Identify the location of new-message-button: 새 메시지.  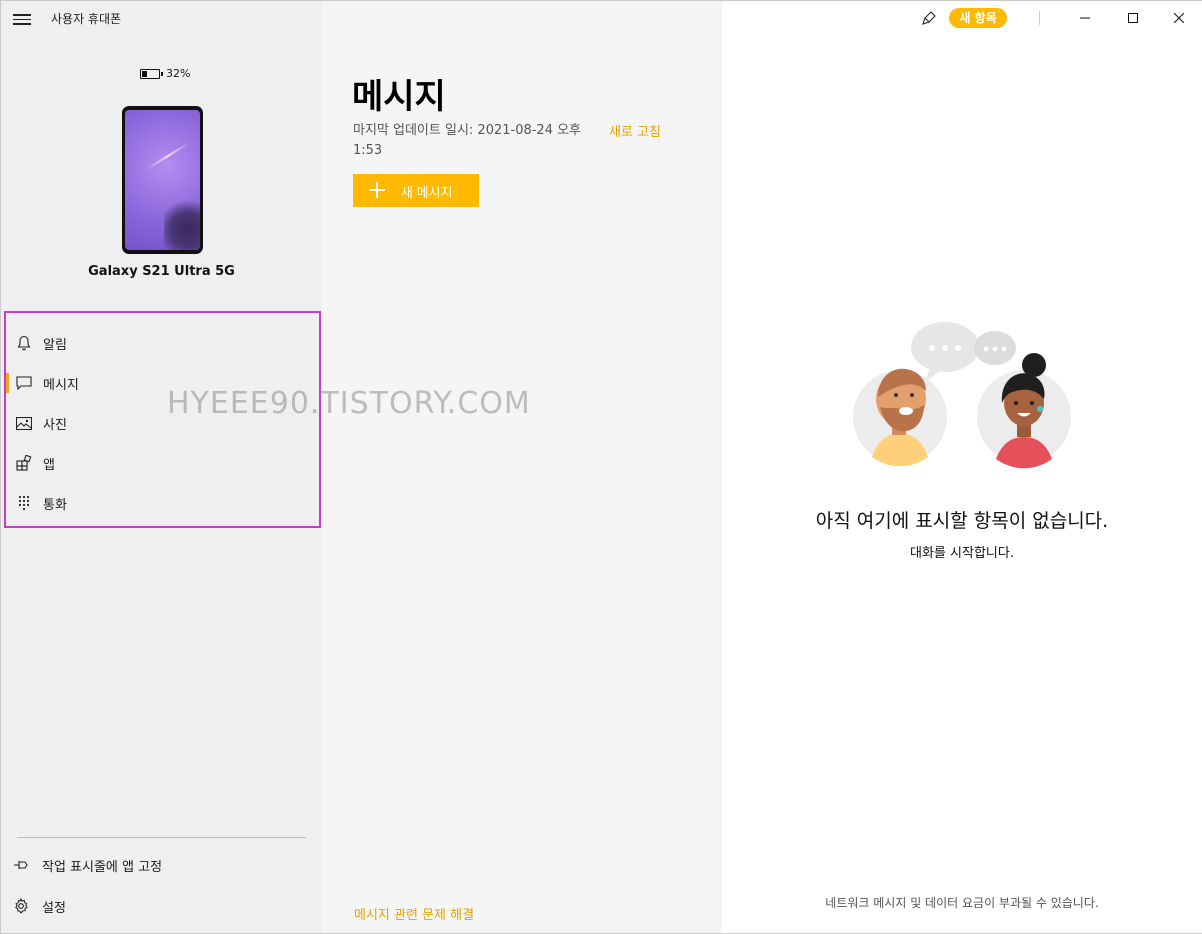
(416, 190).